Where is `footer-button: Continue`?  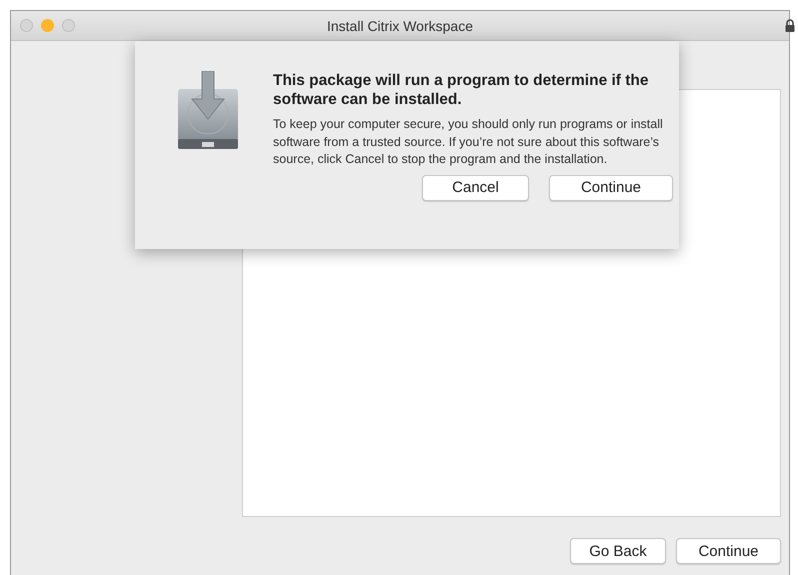
footer-button: Continue is located at coordinates (728, 551).